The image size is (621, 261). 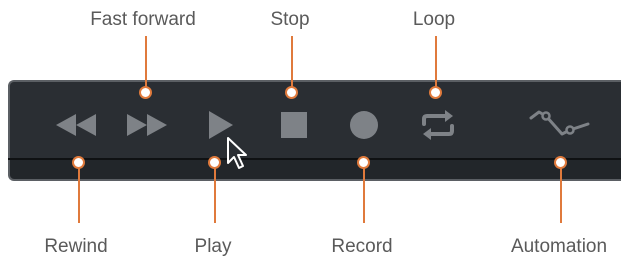 I want to click on label-play: Play, so click(x=213, y=246).